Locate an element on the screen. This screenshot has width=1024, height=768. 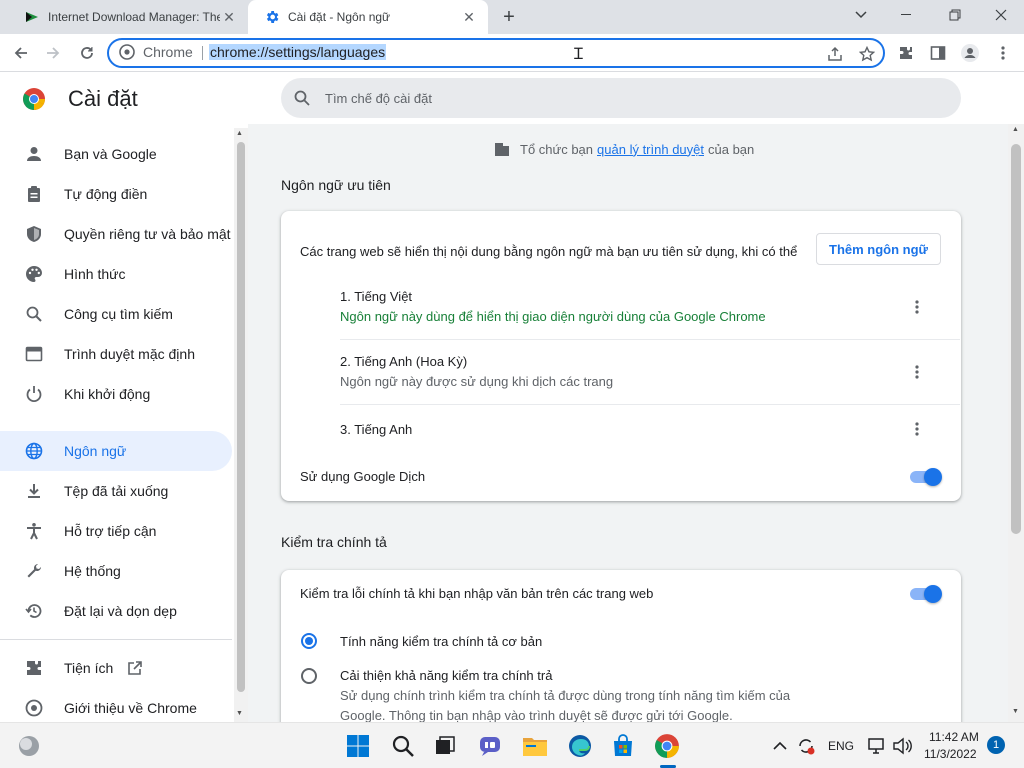
sidebar-item-about-chrome: Giới thiệu về Chrome is located at coordinates (116, 705).